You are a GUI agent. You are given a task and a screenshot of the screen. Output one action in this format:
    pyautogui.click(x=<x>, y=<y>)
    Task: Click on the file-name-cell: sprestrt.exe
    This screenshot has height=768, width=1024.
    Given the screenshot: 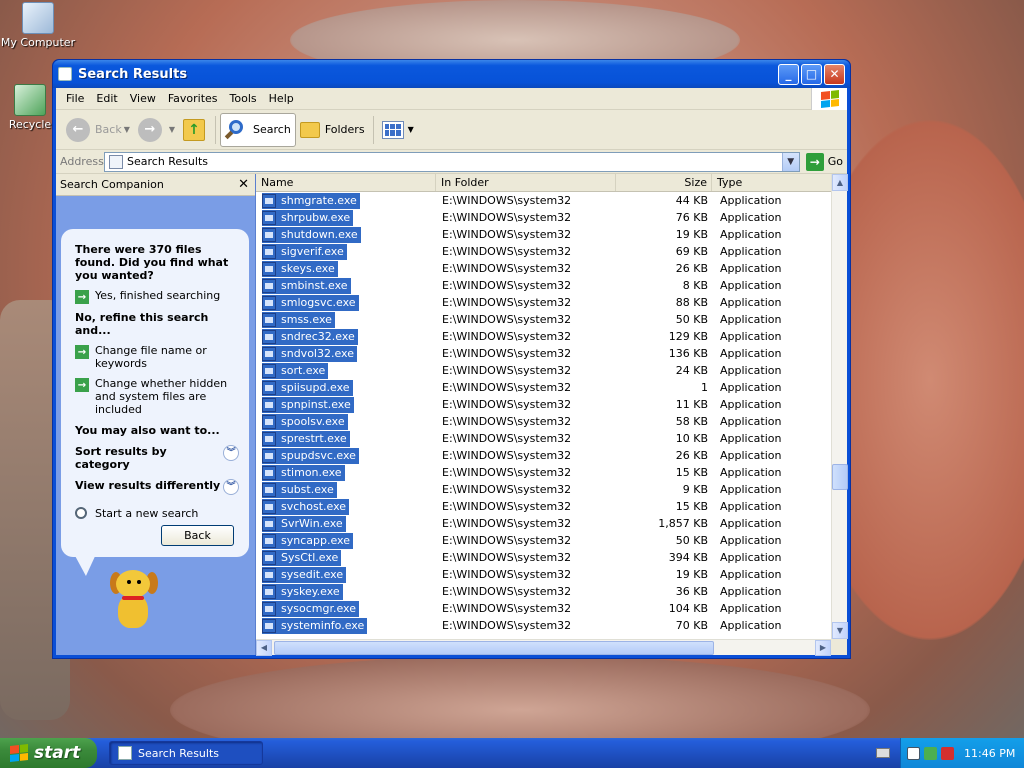 What is the action you would take?
    pyautogui.click(x=346, y=438)
    